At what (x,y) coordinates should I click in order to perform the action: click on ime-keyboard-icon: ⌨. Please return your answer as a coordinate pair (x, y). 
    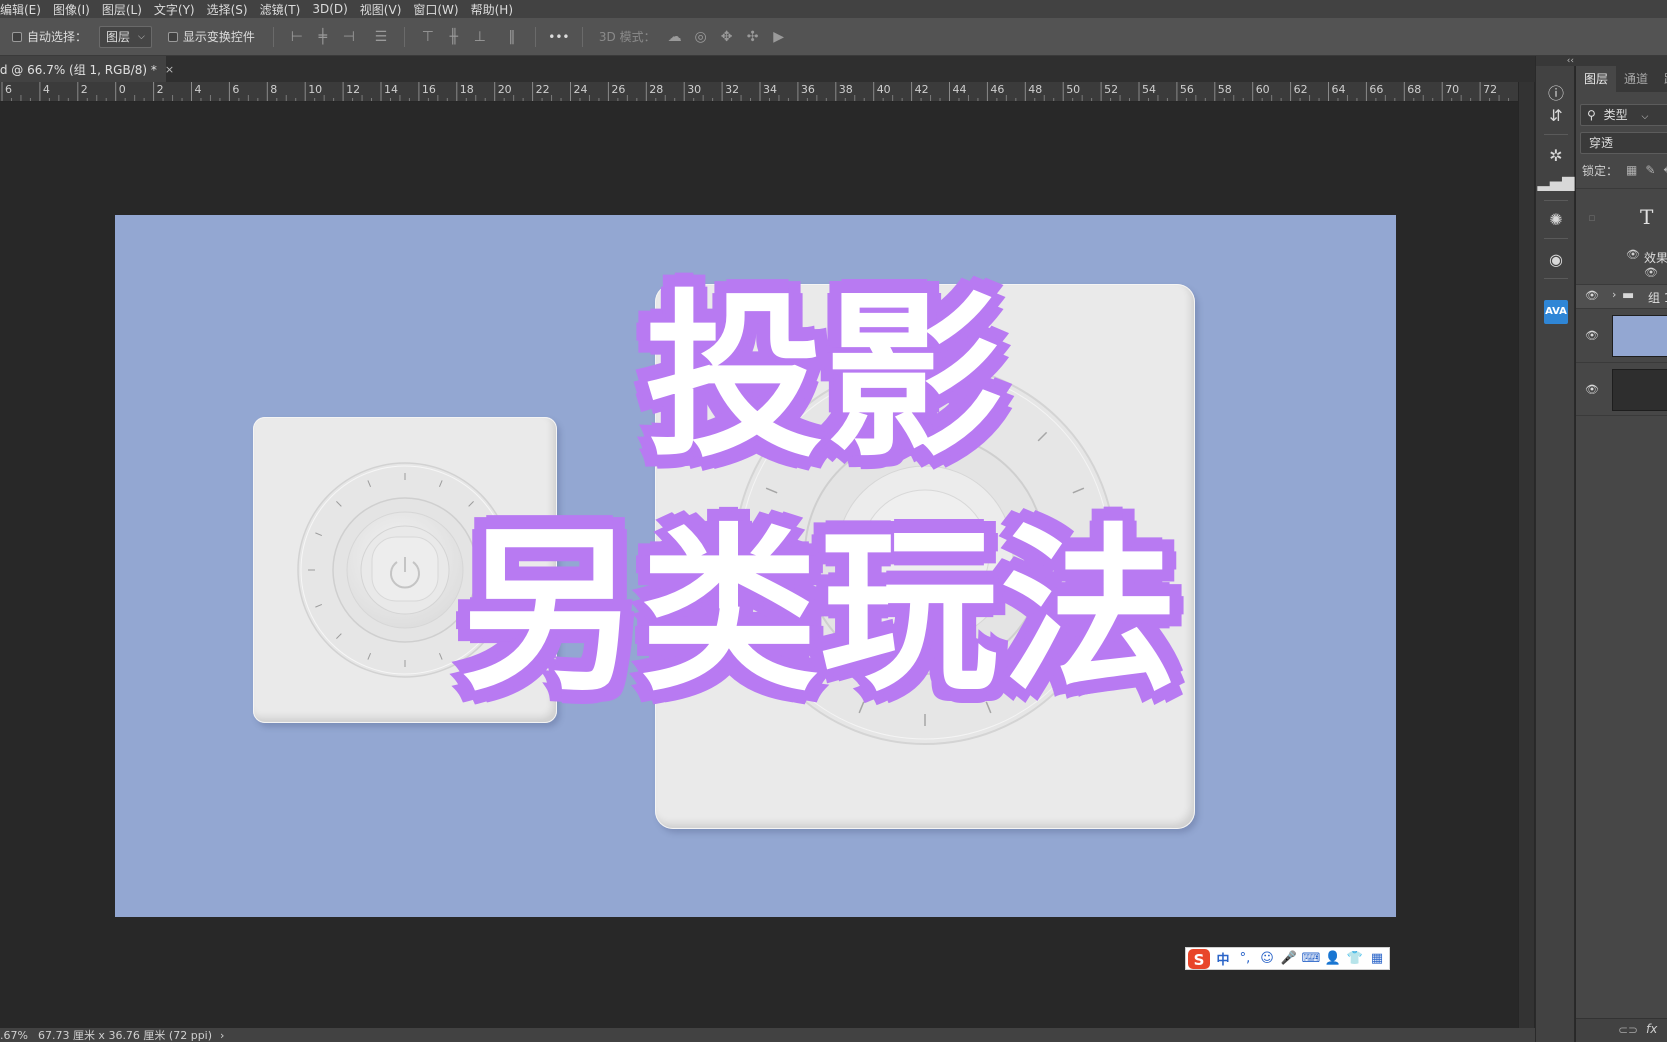
    Looking at the image, I should click on (1311, 958).